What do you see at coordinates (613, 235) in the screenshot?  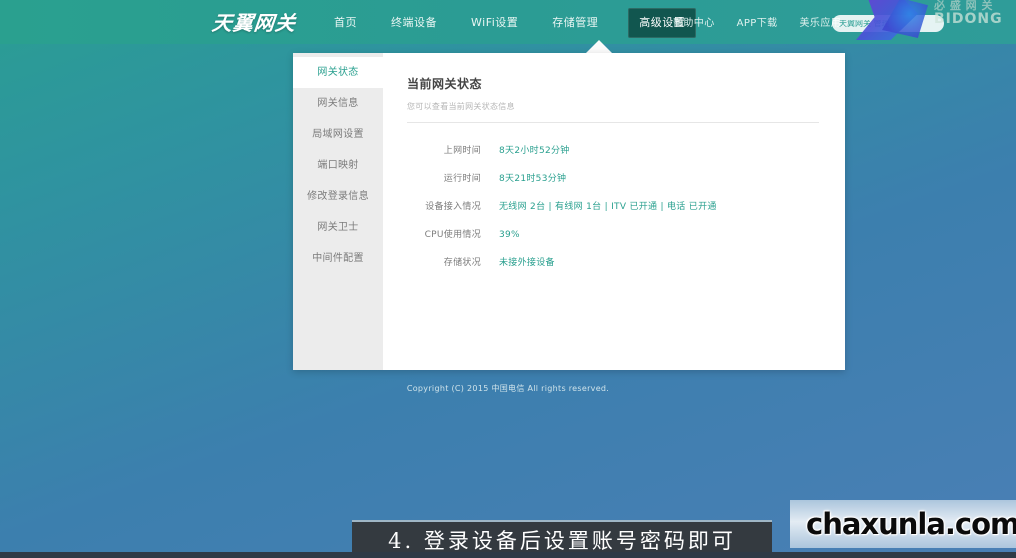 I see `status-row-cpu-usage: CPU使用情况 39%` at bounding box center [613, 235].